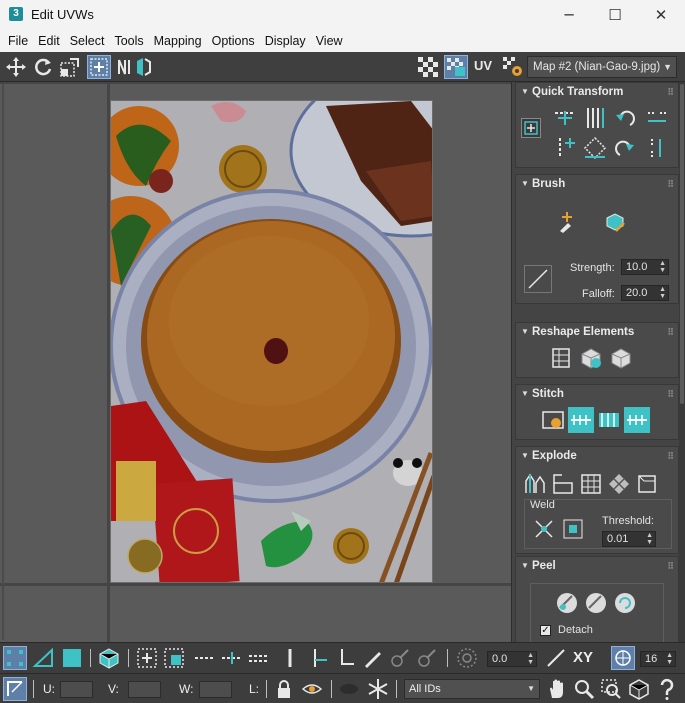  I want to click on paint-select-icon, so click(373, 658).